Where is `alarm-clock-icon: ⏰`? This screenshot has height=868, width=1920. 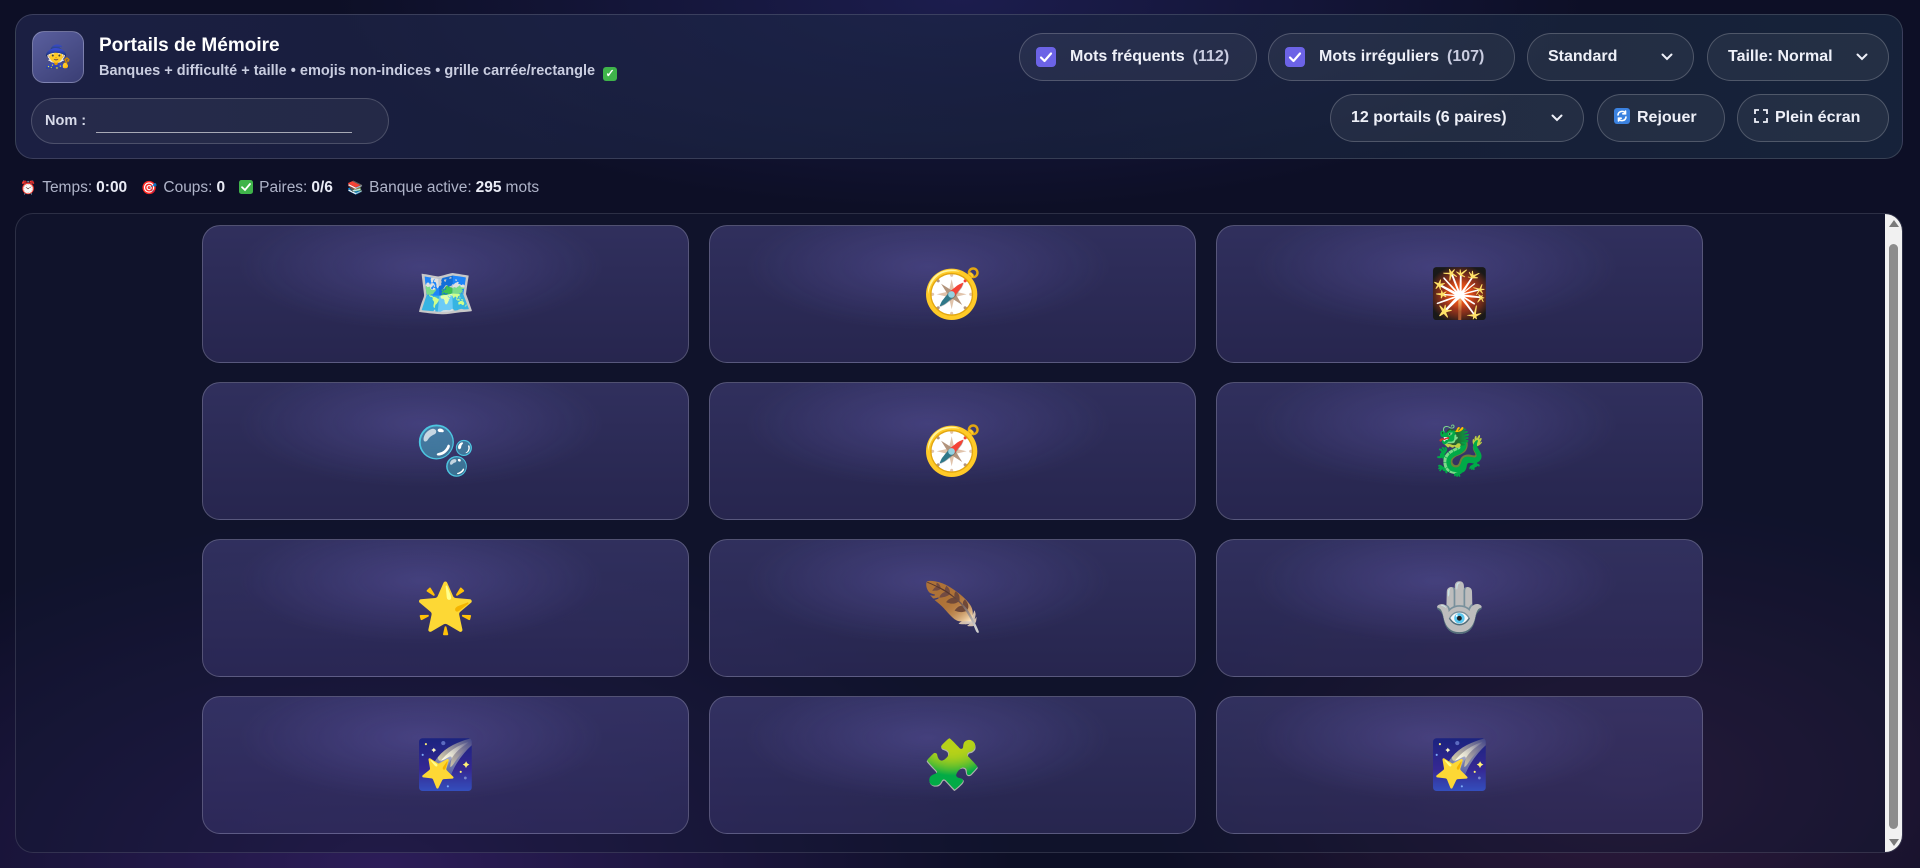 alarm-clock-icon: ⏰ is located at coordinates (28, 187).